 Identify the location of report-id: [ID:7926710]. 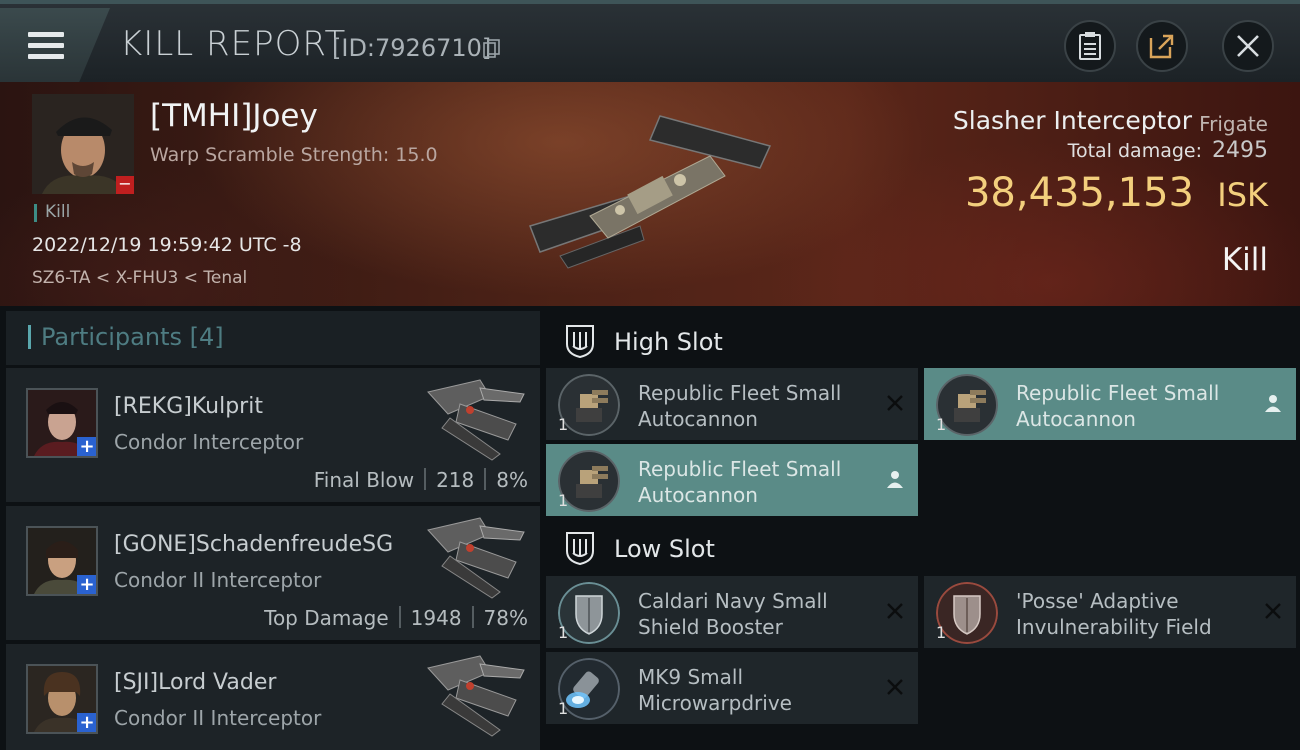
(412, 48).